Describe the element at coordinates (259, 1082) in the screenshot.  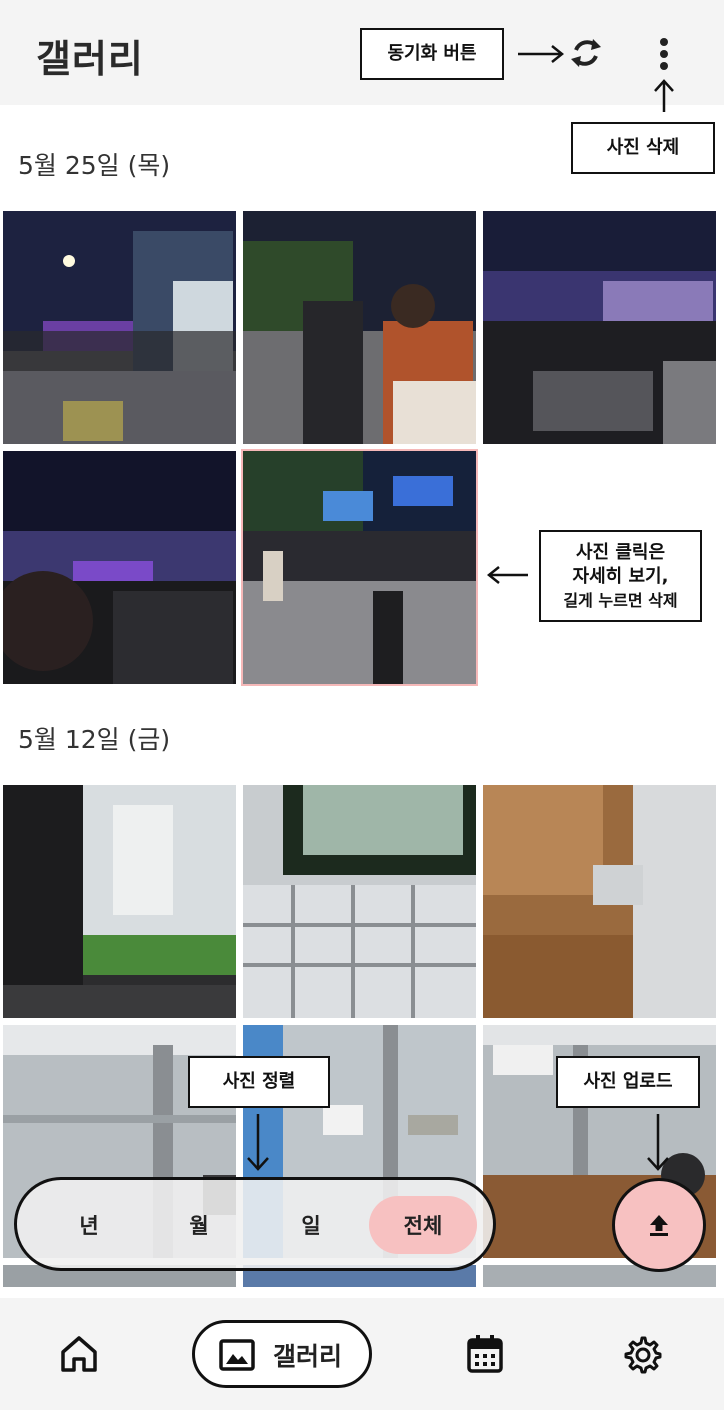
I see `sort-callout: 사진 정렬` at that location.